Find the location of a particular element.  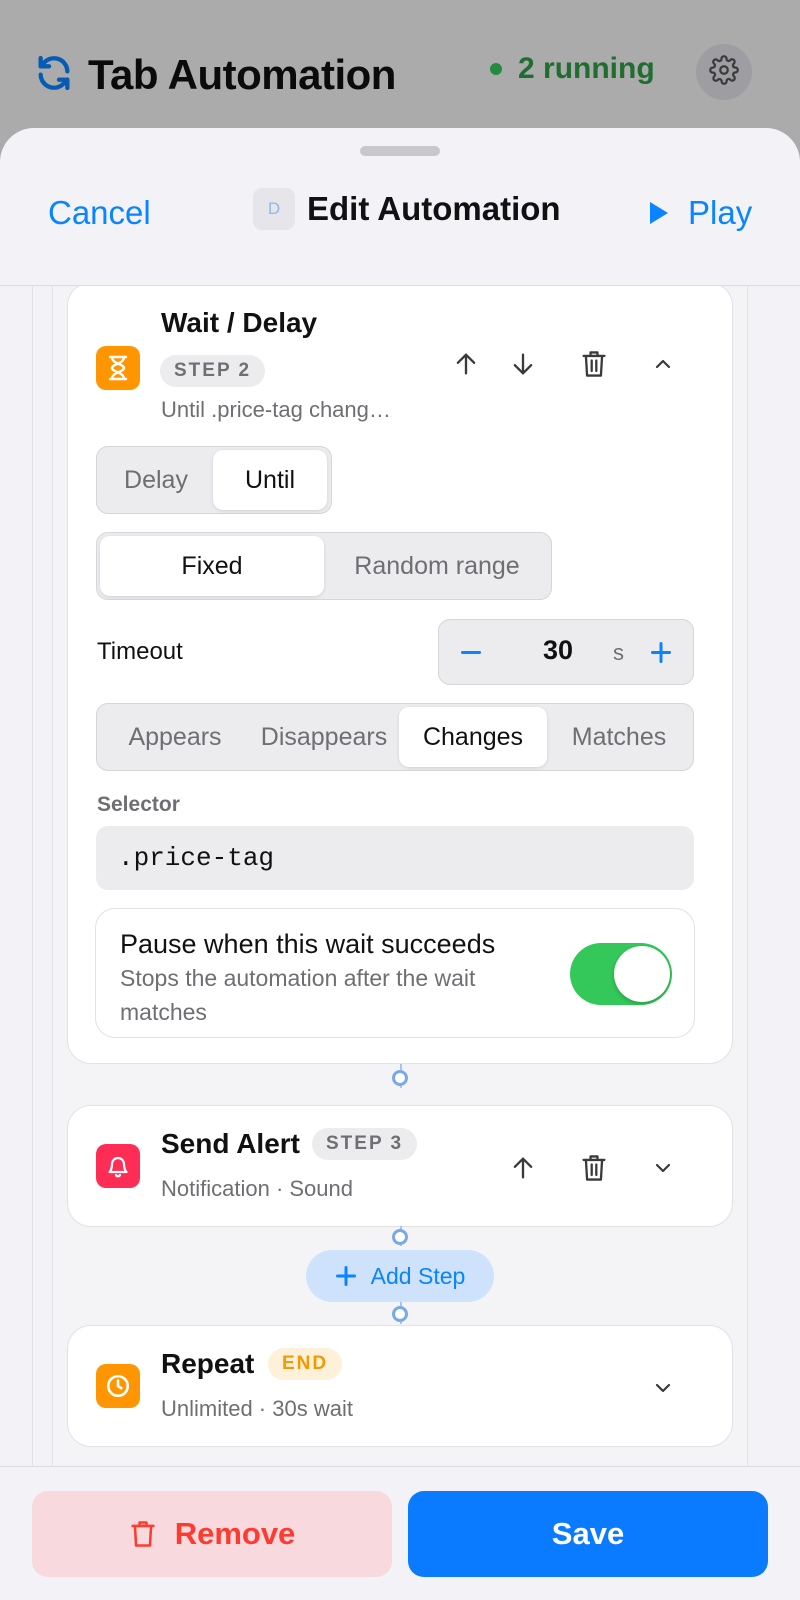

move-down-button is located at coordinates (523, 364).